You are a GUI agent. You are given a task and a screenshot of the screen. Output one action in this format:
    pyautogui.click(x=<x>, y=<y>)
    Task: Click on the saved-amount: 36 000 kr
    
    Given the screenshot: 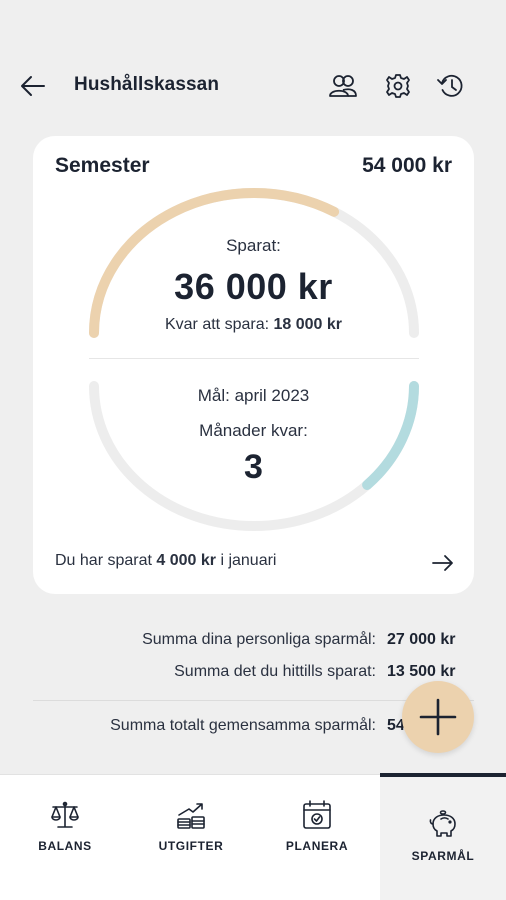 What is the action you would take?
    pyautogui.click(x=253, y=286)
    